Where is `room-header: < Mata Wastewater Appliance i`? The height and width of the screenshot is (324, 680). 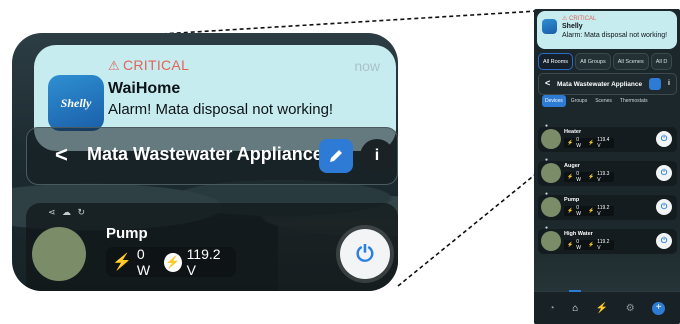
room-header: < Mata Wastewater Appliance i is located at coordinates (212, 156).